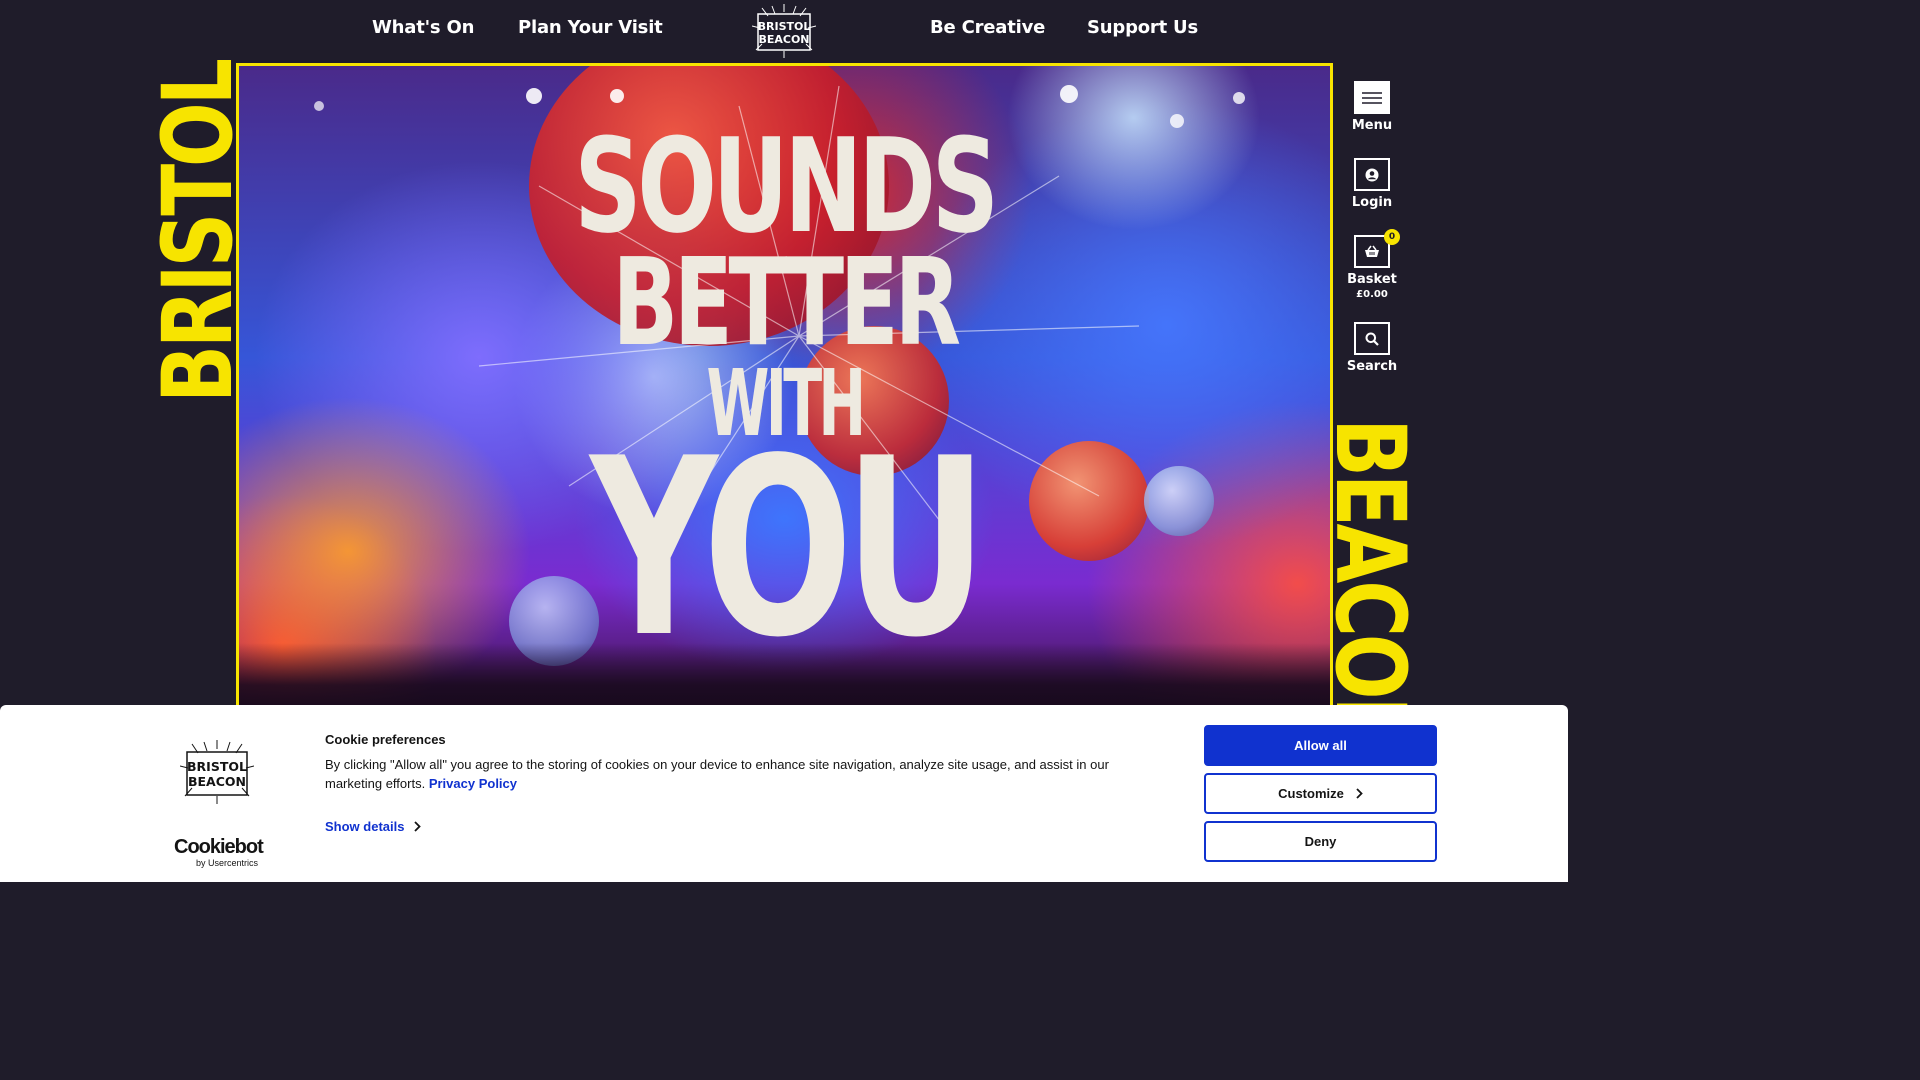 This screenshot has height=1080, width=1920. I want to click on search-icon, so click(1372, 338).